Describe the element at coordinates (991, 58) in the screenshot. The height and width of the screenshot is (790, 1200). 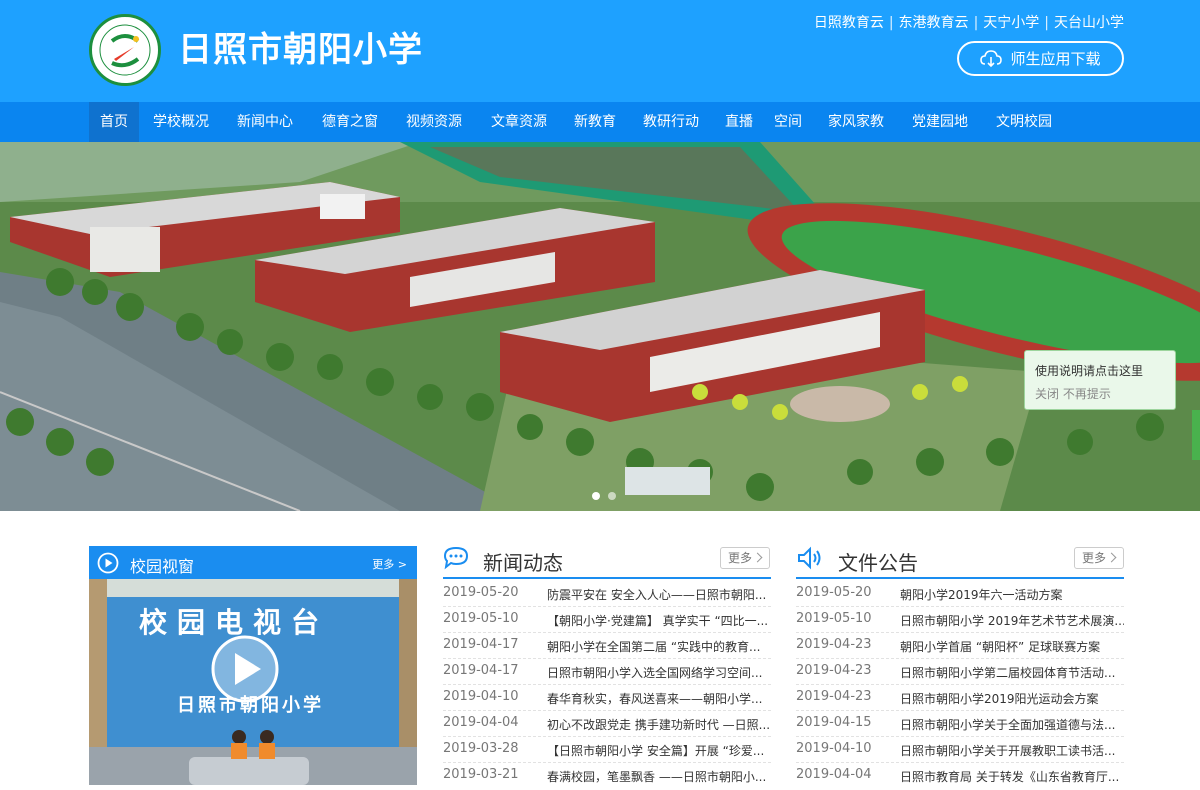
I see `cloud-download-icon` at that location.